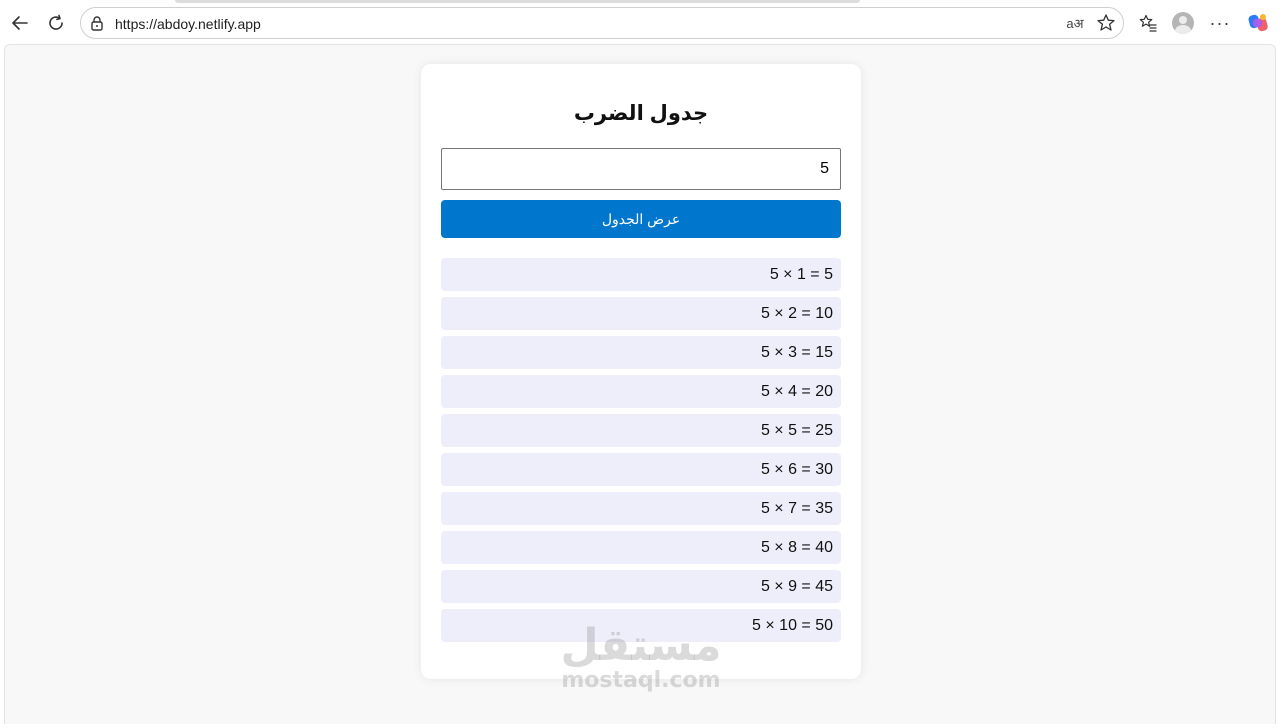  What do you see at coordinates (641, 586) in the screenshot?
I see `table-row: 5 × 9 = 45` at bounding box center [641, 586].